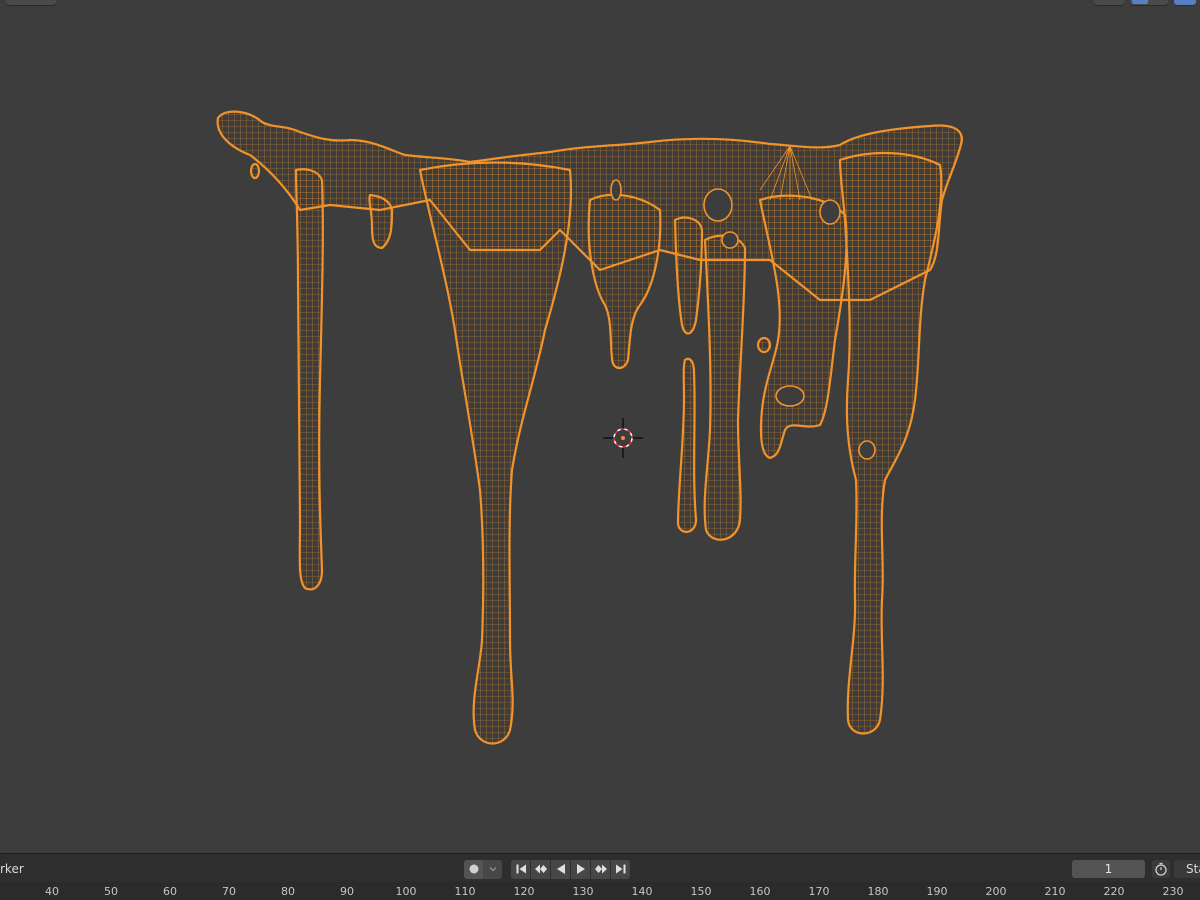 This screenshot has height=900, width=1200. Describe the element at coordinates (12, 869) in the screenshot. I see `marker-menu: rker` at that location.